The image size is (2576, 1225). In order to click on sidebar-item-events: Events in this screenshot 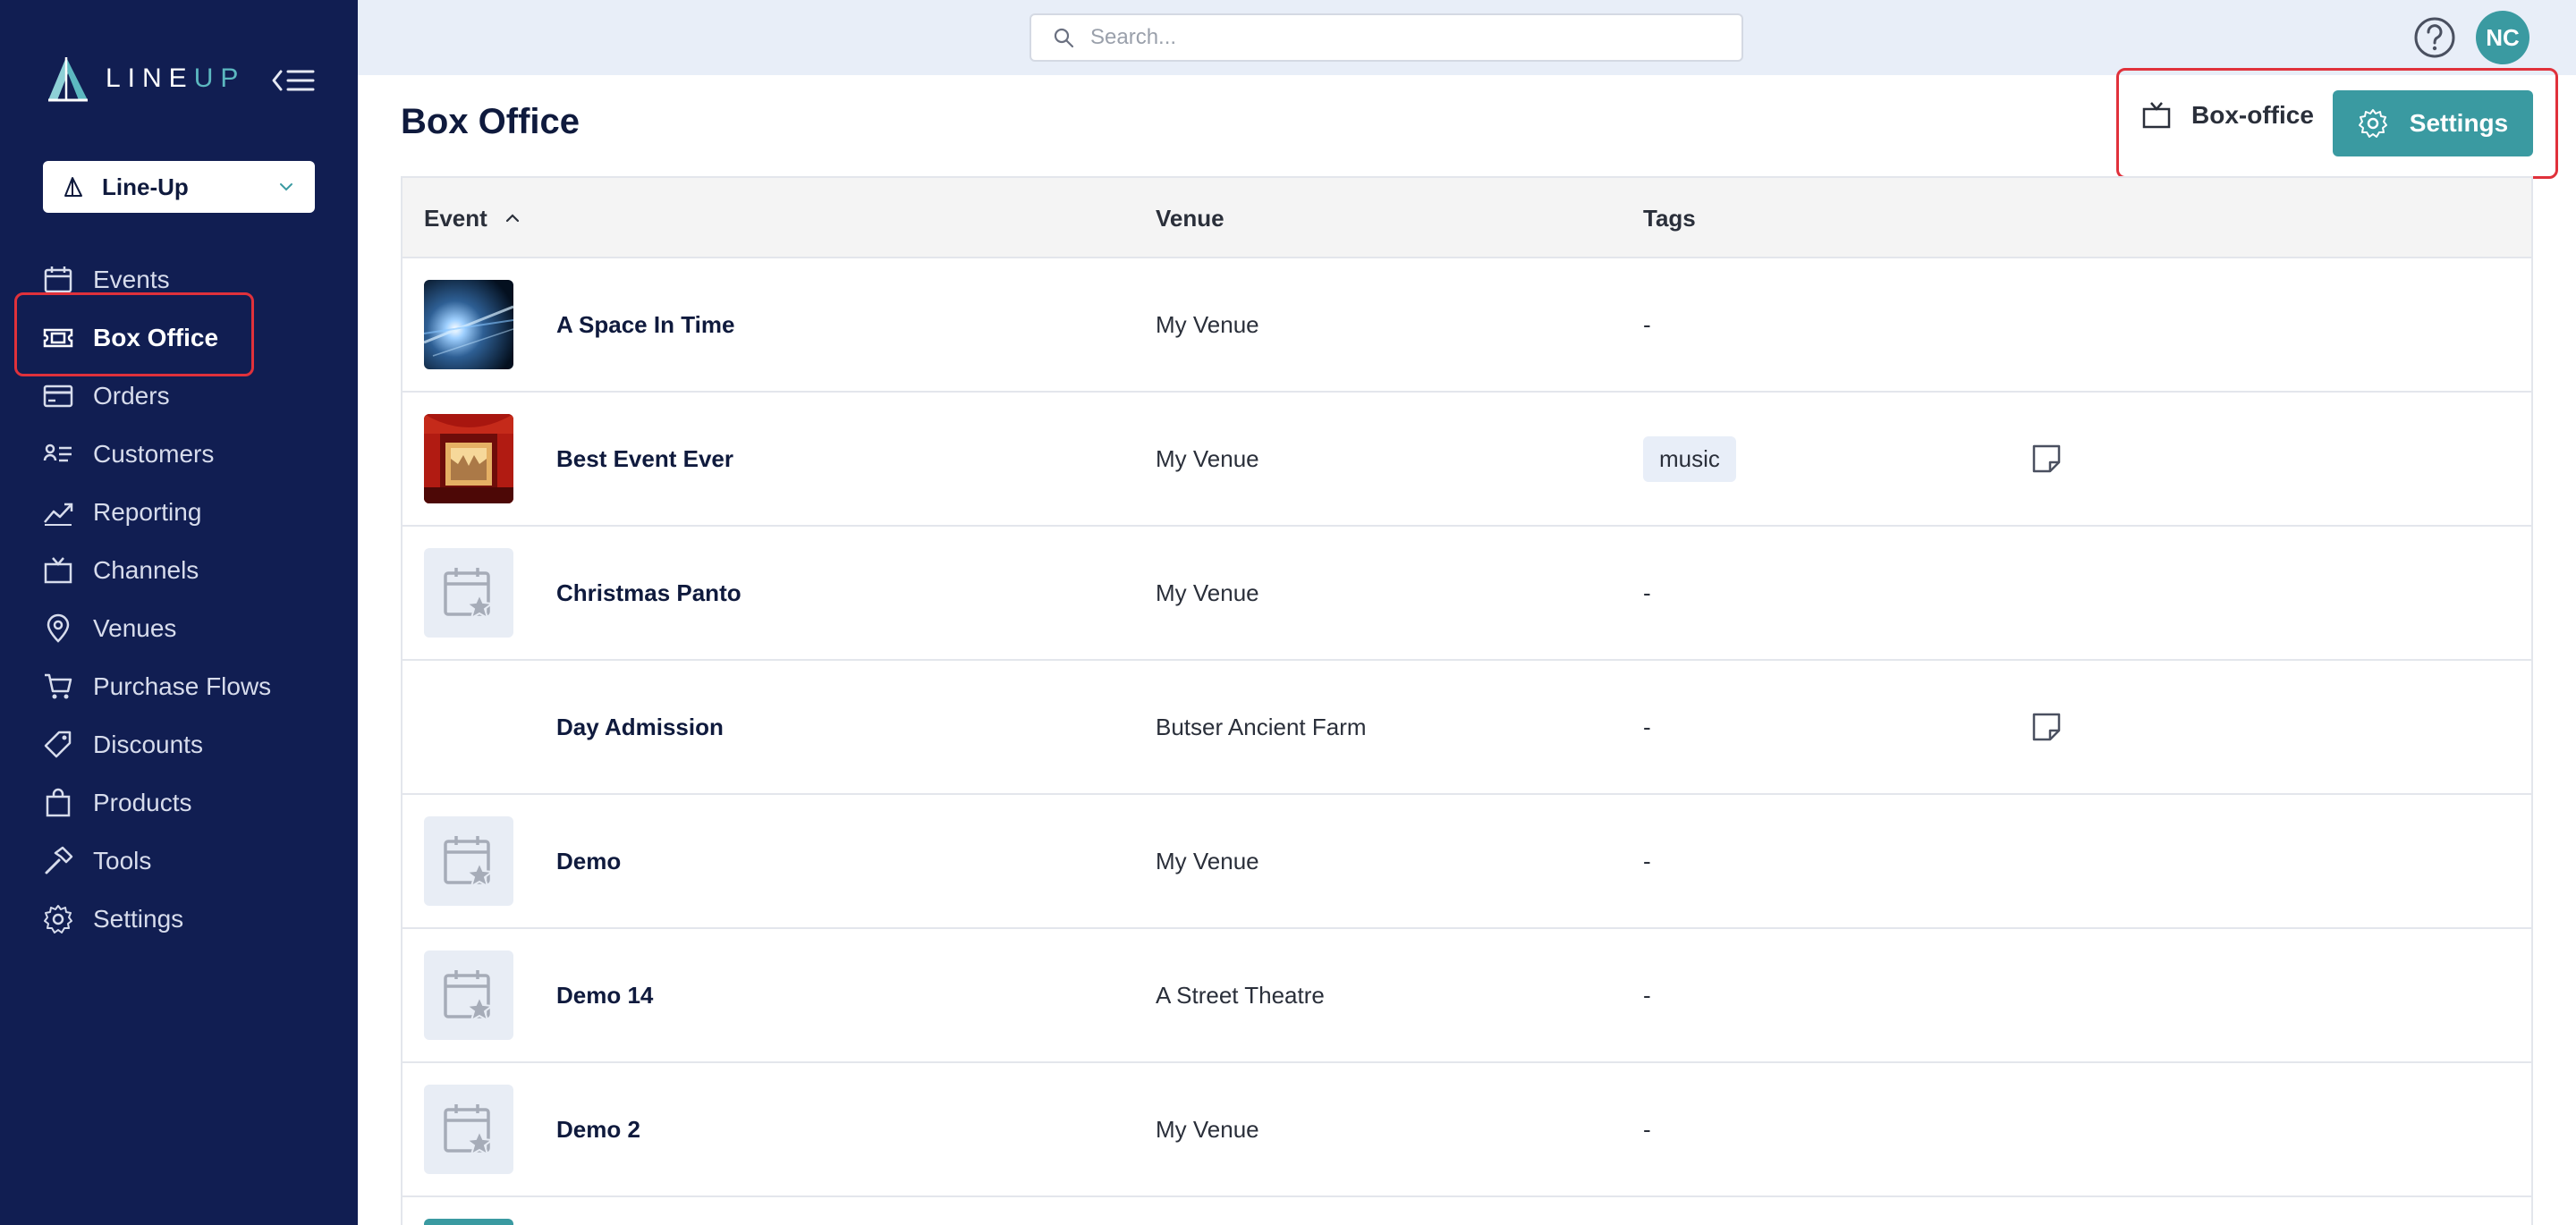, I will do `click(179, 279)`.